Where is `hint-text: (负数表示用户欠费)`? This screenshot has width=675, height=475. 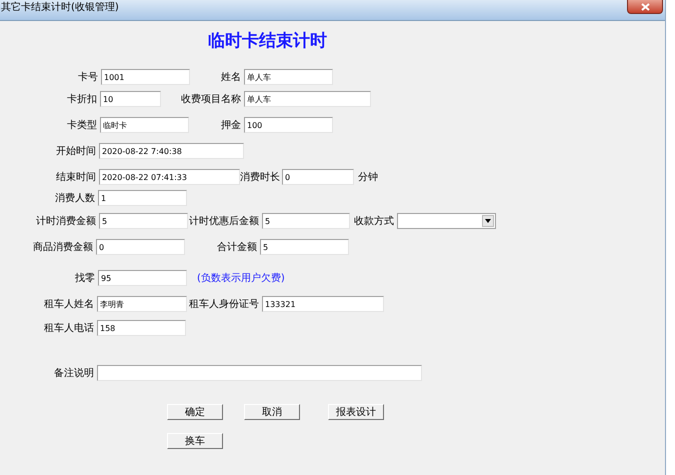
hint-text: (负数表示用户欠费) is located at coordinates (241, 278).